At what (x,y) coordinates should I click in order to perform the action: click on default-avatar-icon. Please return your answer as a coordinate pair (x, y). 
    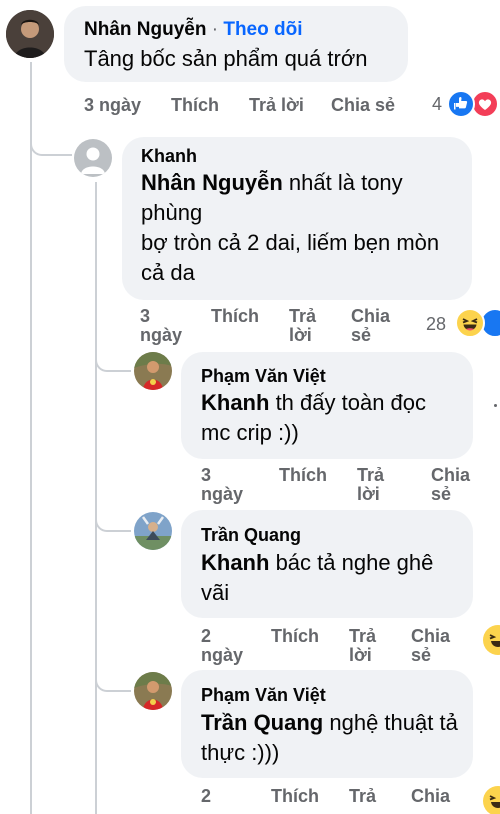
    Looking at the image, I should click on (93, 158).